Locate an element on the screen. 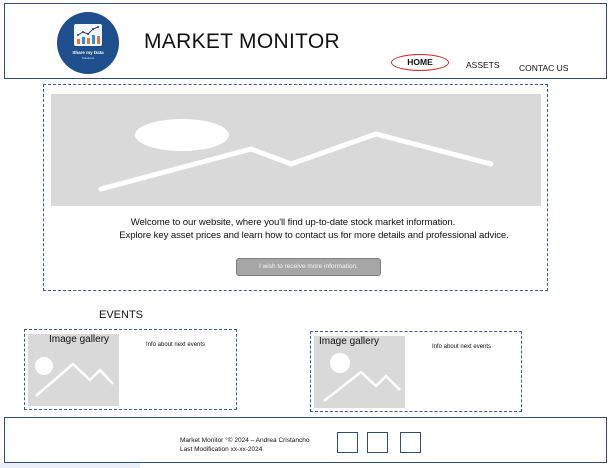 The width and height of the screenshot is (612, 468). nav-home-link: HOME is located at coordinates (420, 62).